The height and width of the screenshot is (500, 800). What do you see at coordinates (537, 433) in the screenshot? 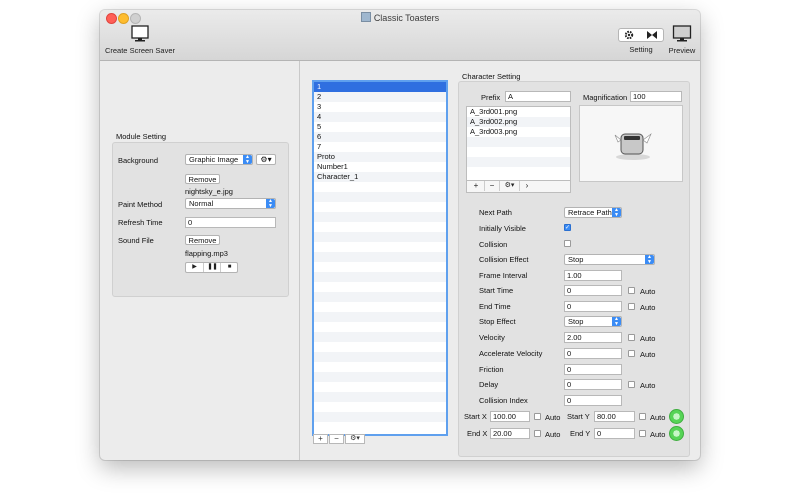
I see `end-x-auto-checkbox` at bounding box center [537, 433].